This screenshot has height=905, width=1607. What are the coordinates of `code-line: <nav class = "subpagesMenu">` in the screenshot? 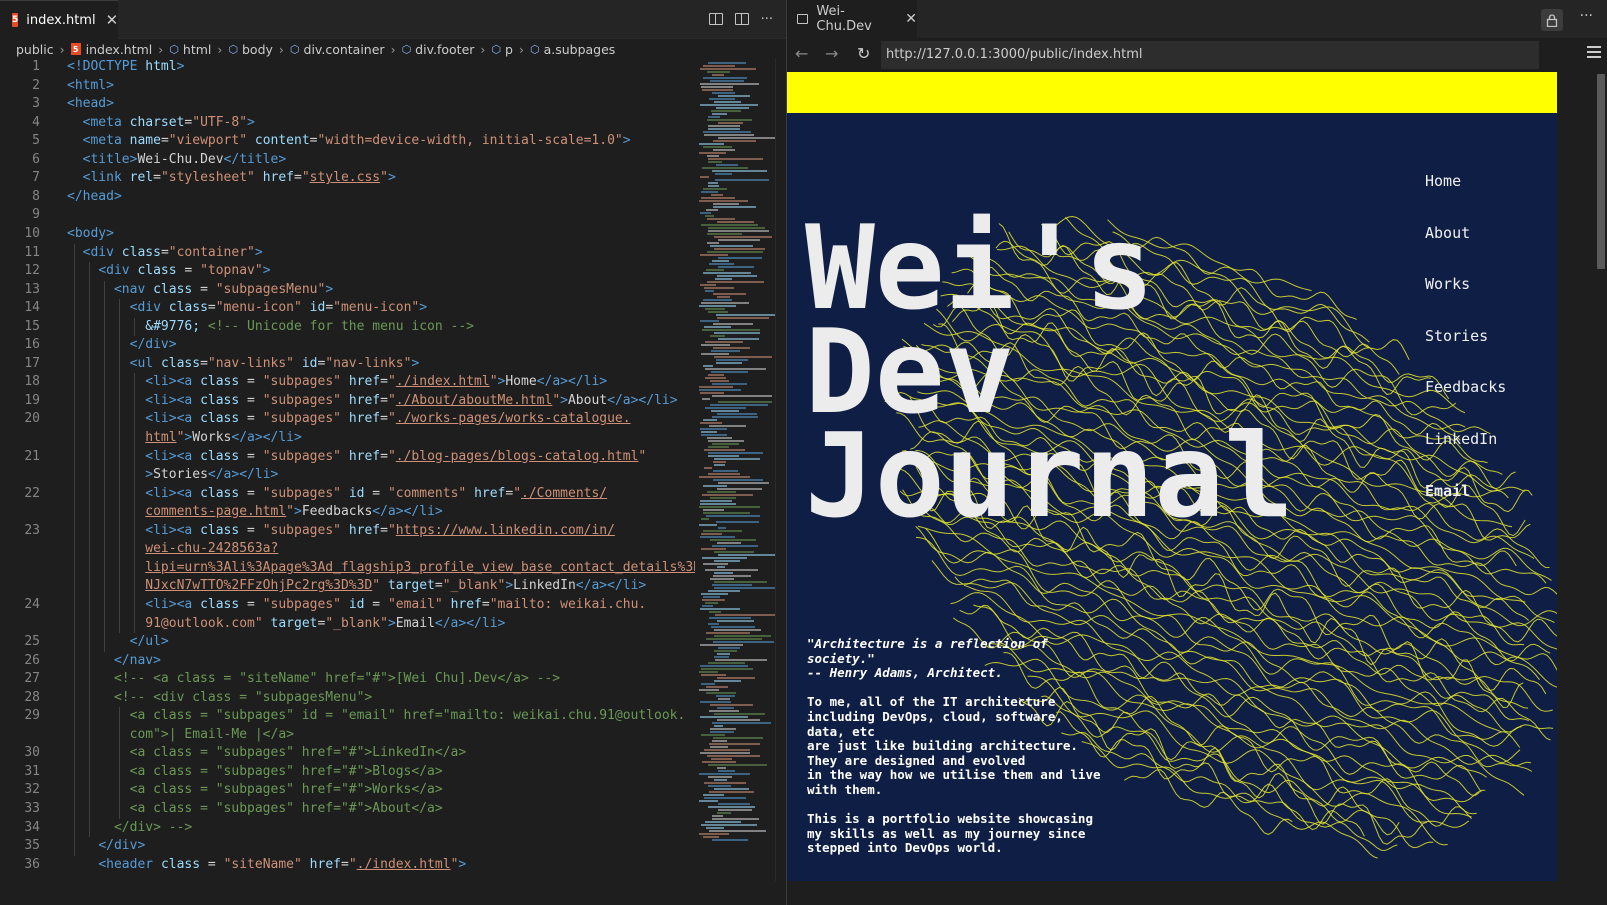 It's located at (200, 290).